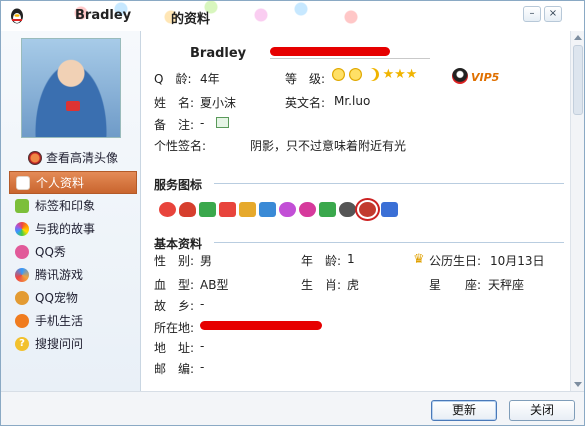  I want to click on highlighted-service-icon, so click(367, 209).